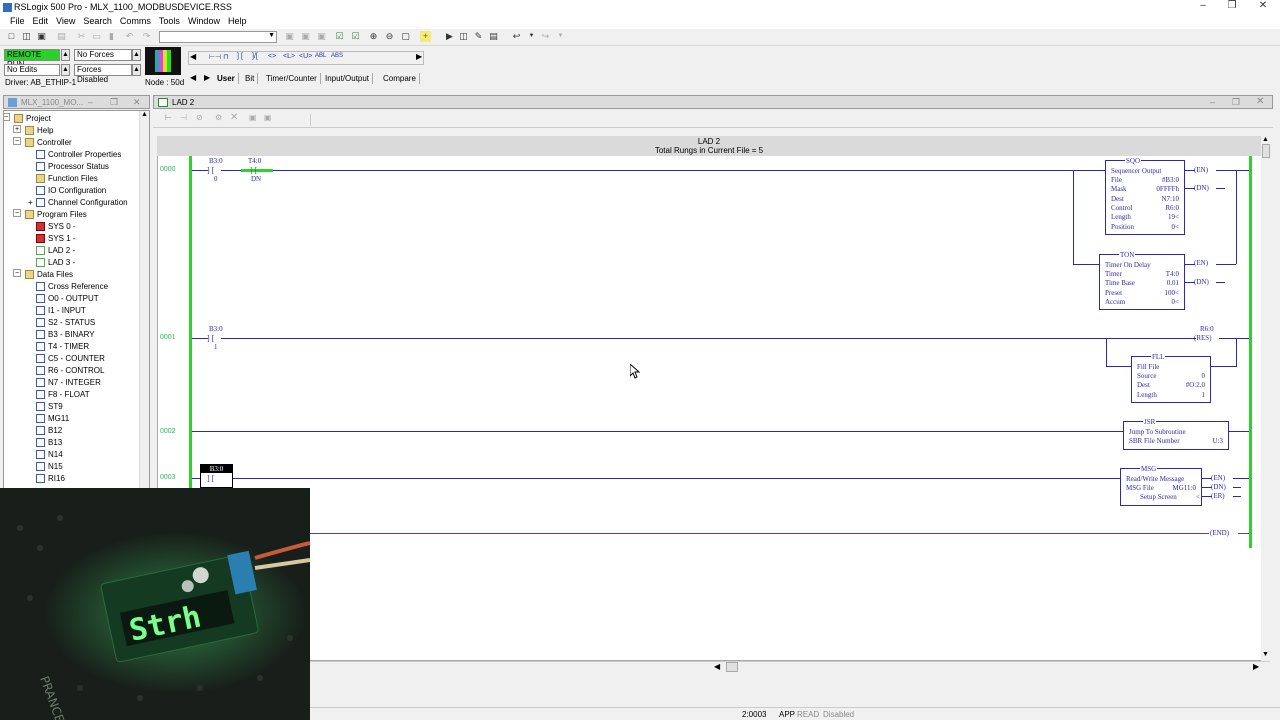 The height and width of the screenshot is (720, 1280). Describe the element at coordinates (250, 78) in the screenshot. I see `tab-bit: Bit` at that location.